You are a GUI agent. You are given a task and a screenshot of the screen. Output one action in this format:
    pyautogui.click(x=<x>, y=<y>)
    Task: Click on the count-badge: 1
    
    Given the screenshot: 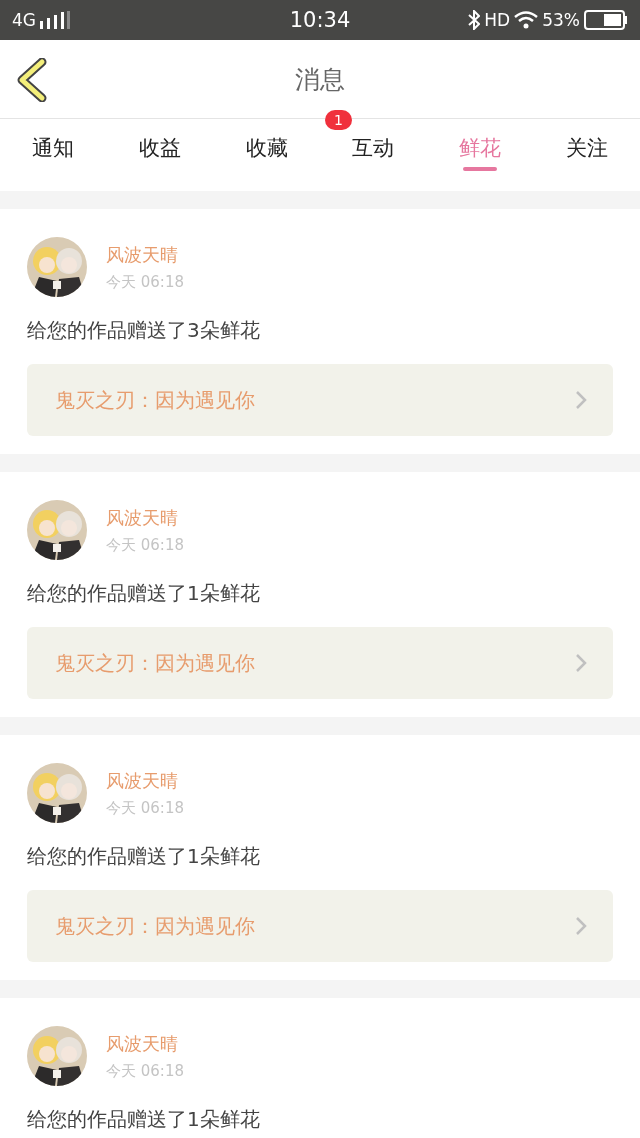 What is the action you would take?
    pyautogui.click(x=338, y=120)
    